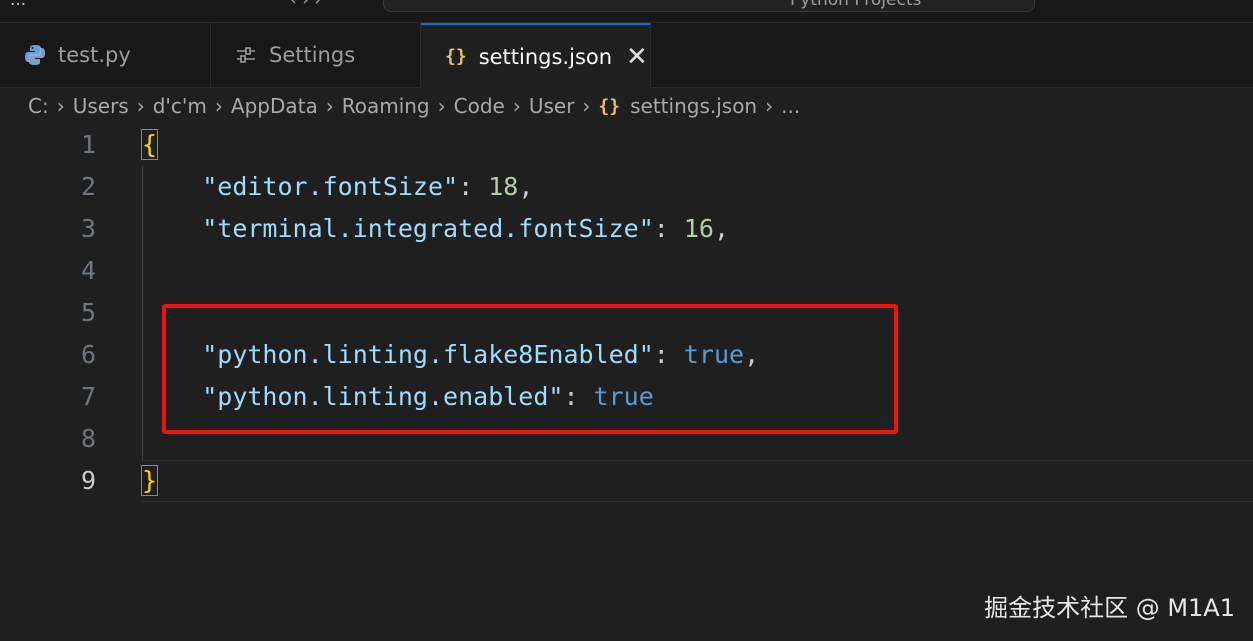 The width and height of the screenshot is (1253, 641). Describe the element at coordinates (697, 481) in the screenshot. I see `current-line-highlight` at that location.